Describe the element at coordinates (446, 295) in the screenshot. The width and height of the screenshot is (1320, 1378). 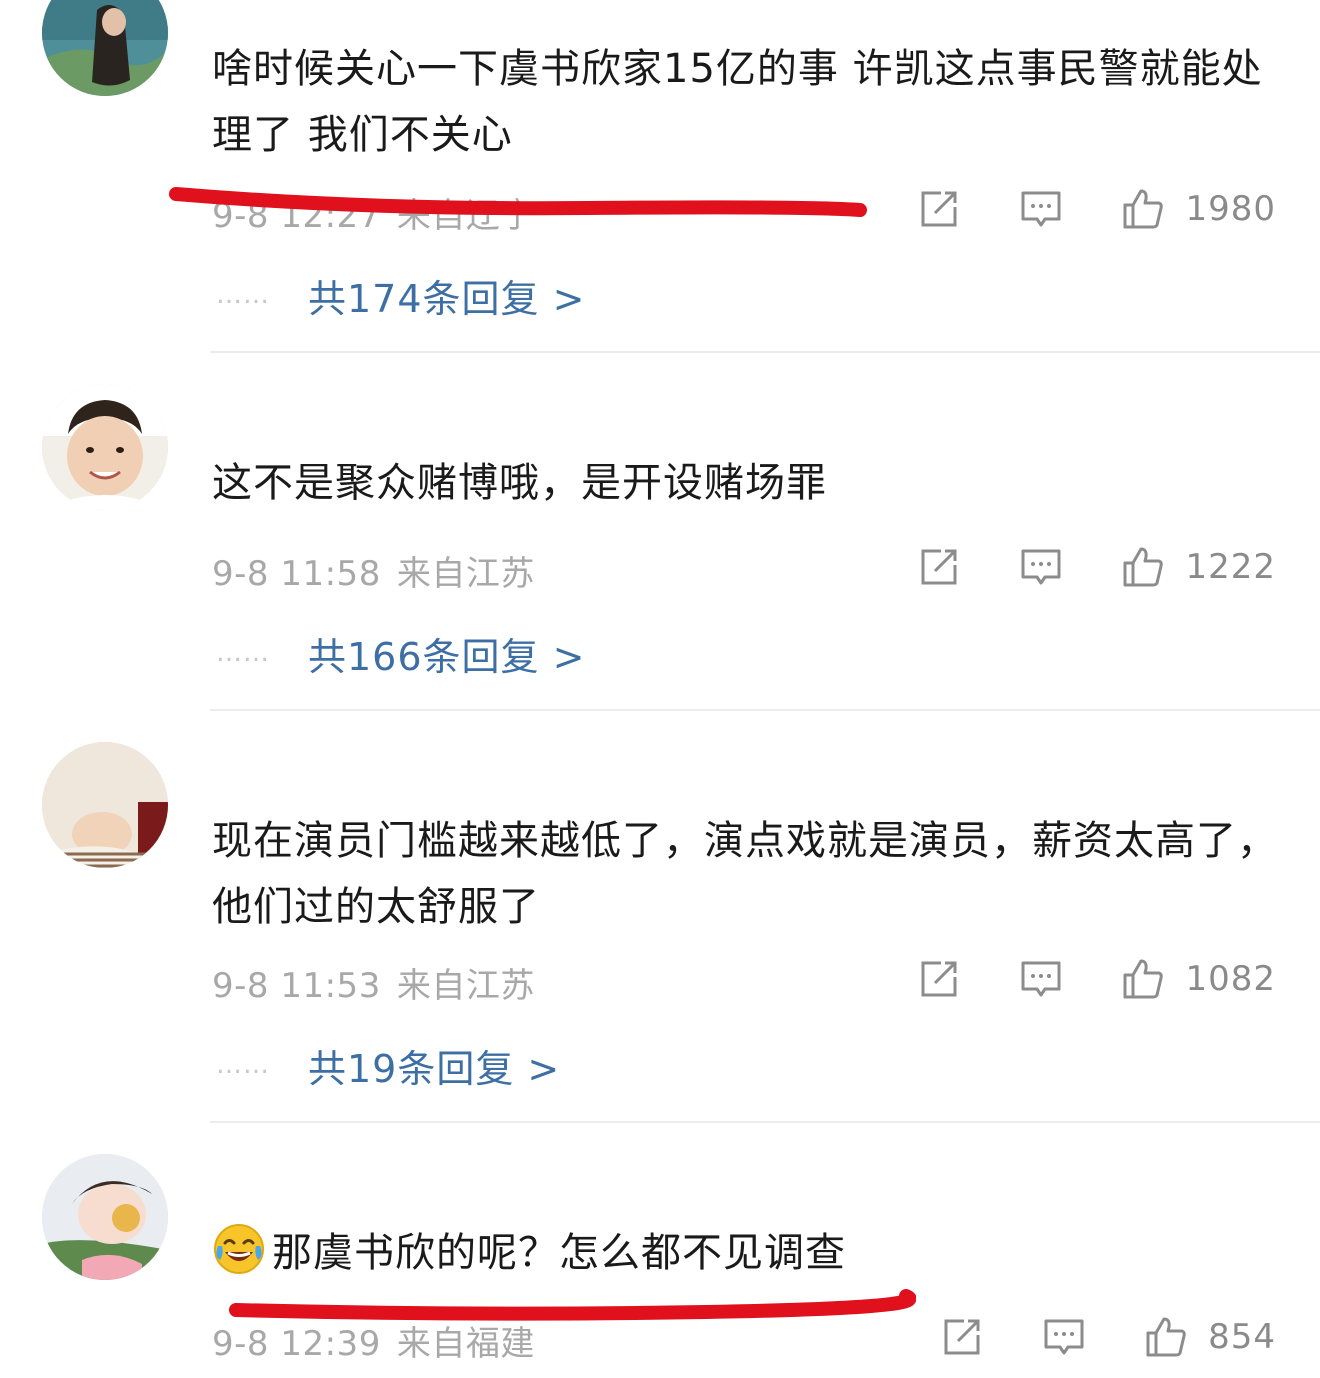
I see `view-replies-link: 共174条回复 >` at that location.